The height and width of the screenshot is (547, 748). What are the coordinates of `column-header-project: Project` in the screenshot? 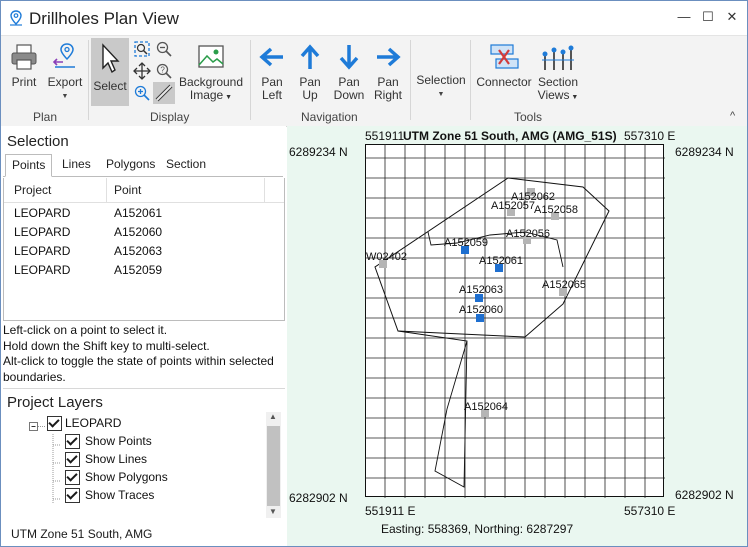 It's located at (32, 190).